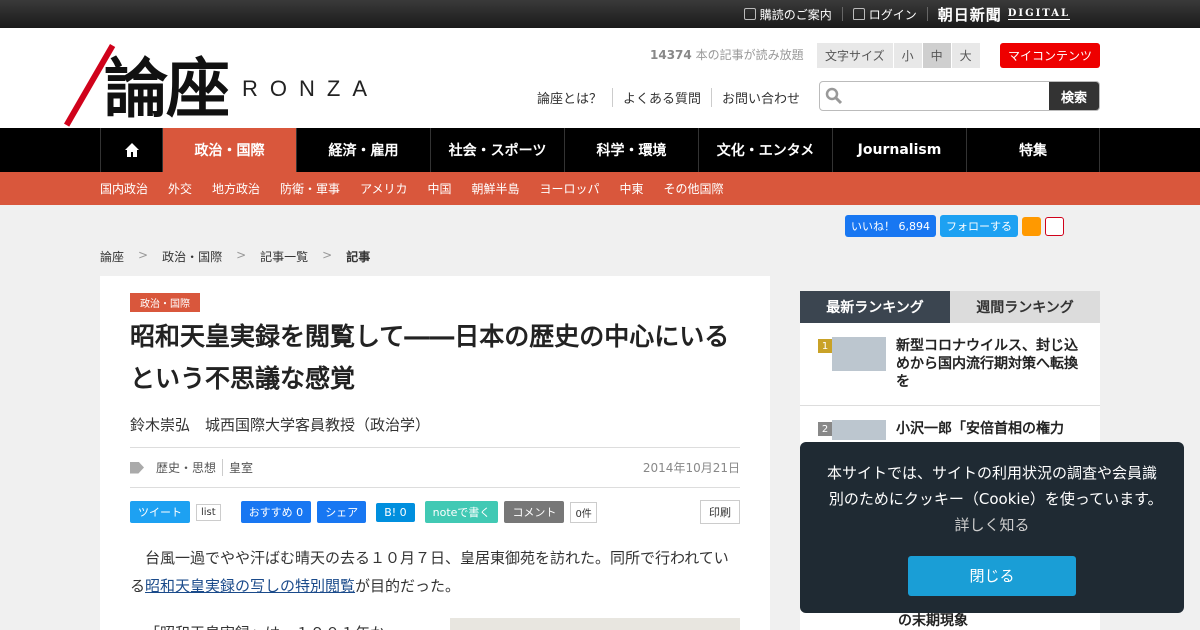 The width and height of the screenshot is (1200, 630). I want to click on subnav-item: 朝鮮半島, so click(495, 188).